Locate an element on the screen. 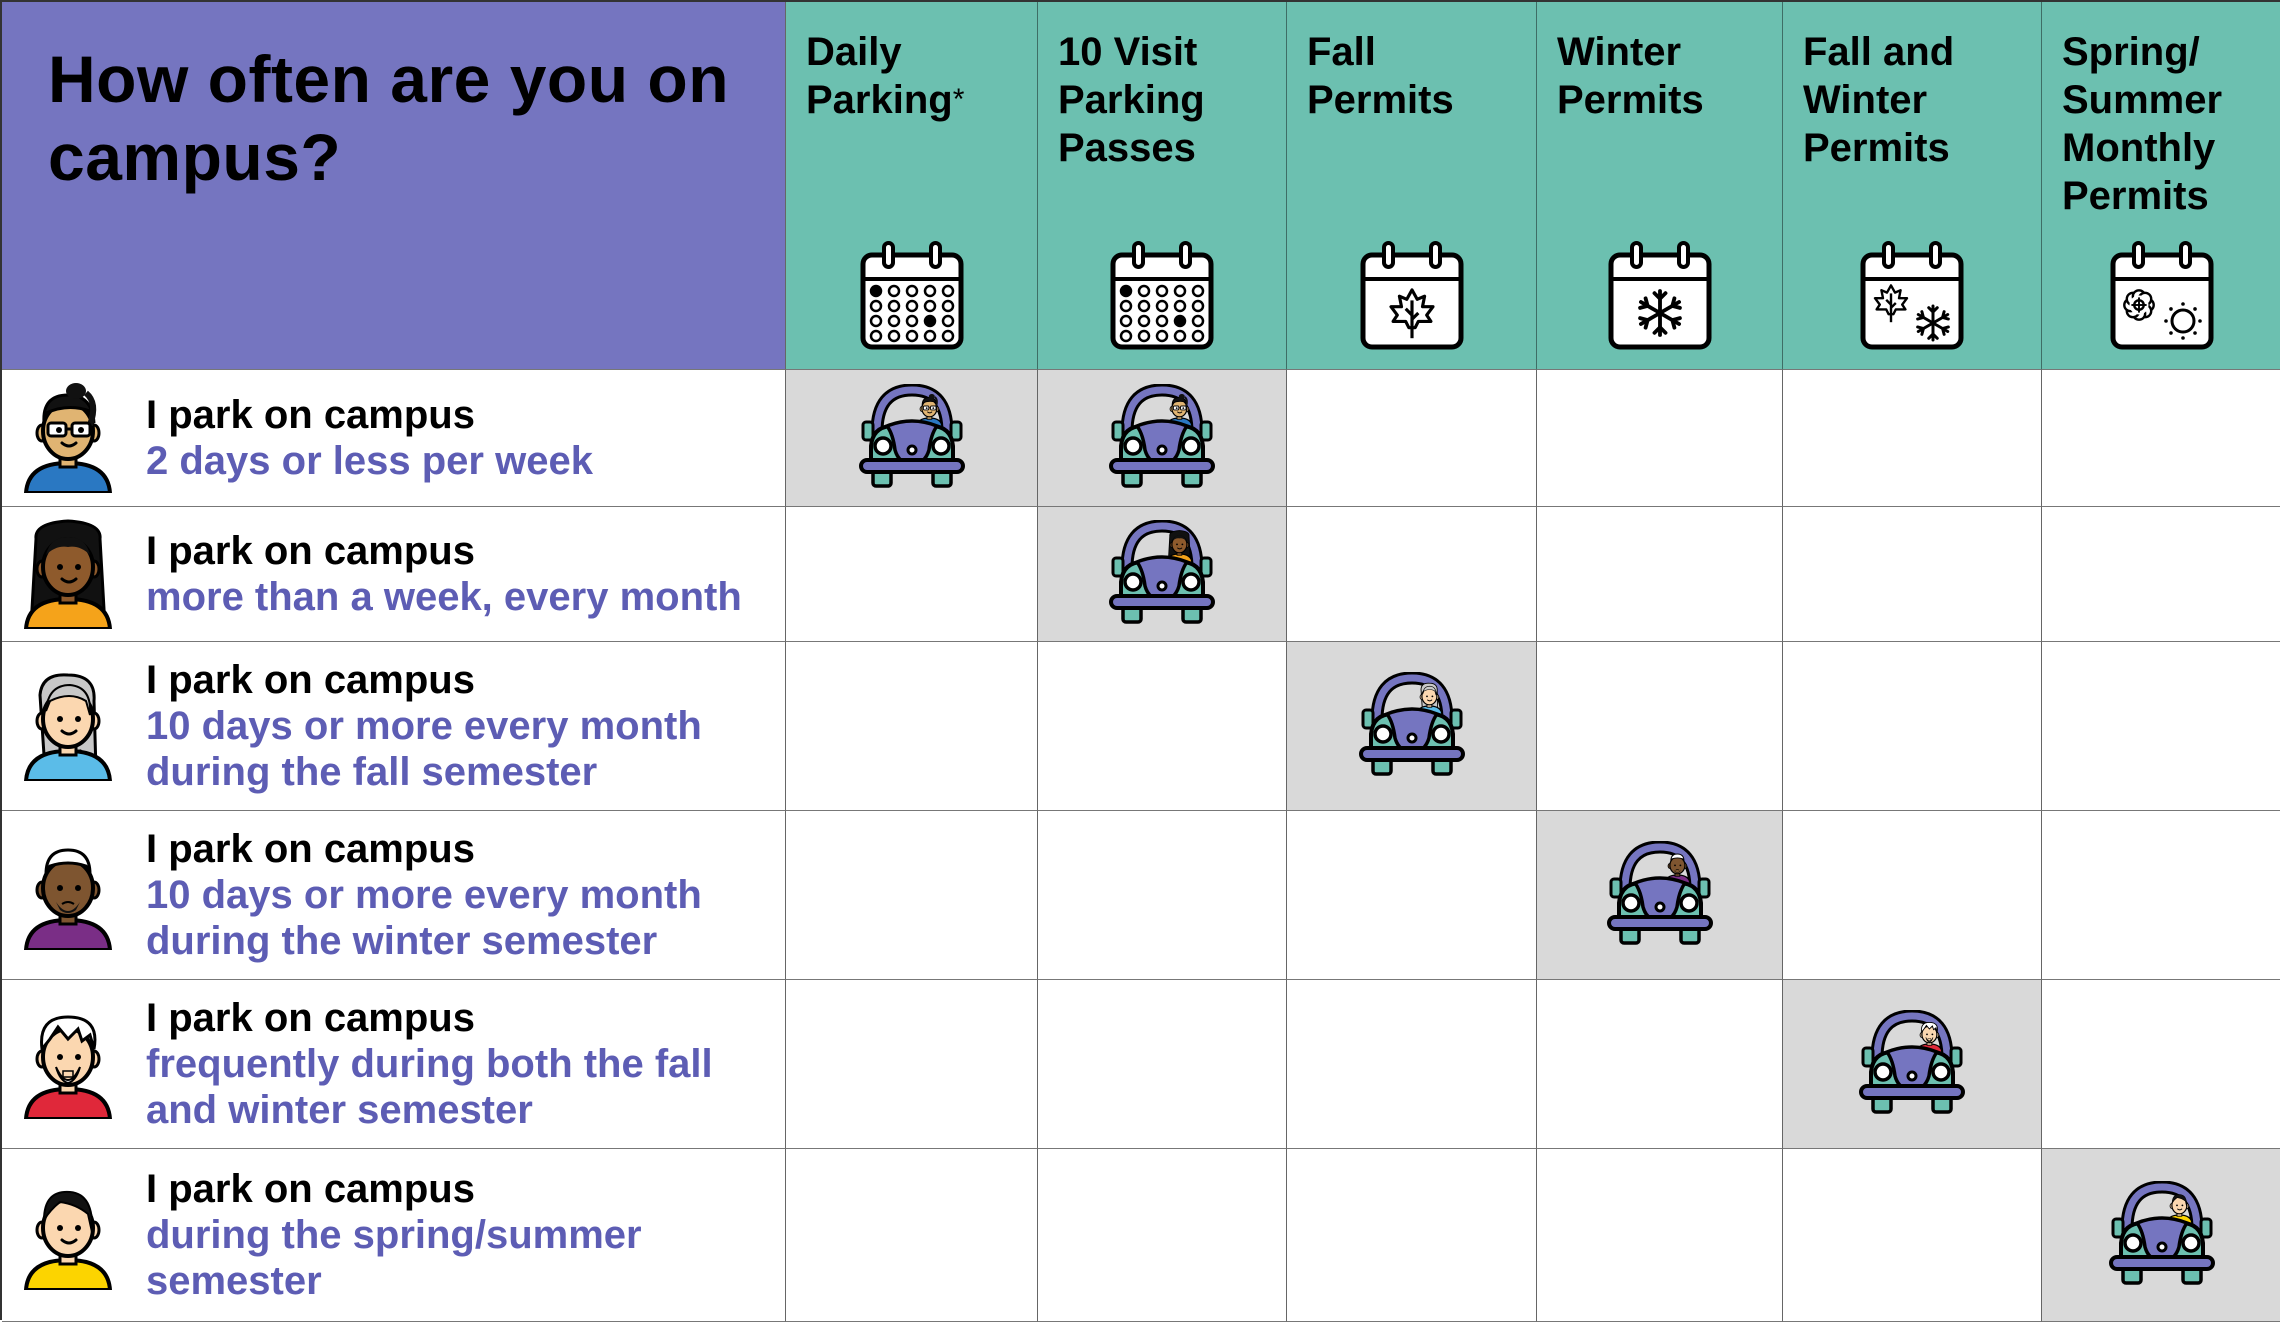  calendar-flower-sun-icon is located at coordinates (2162, 296).